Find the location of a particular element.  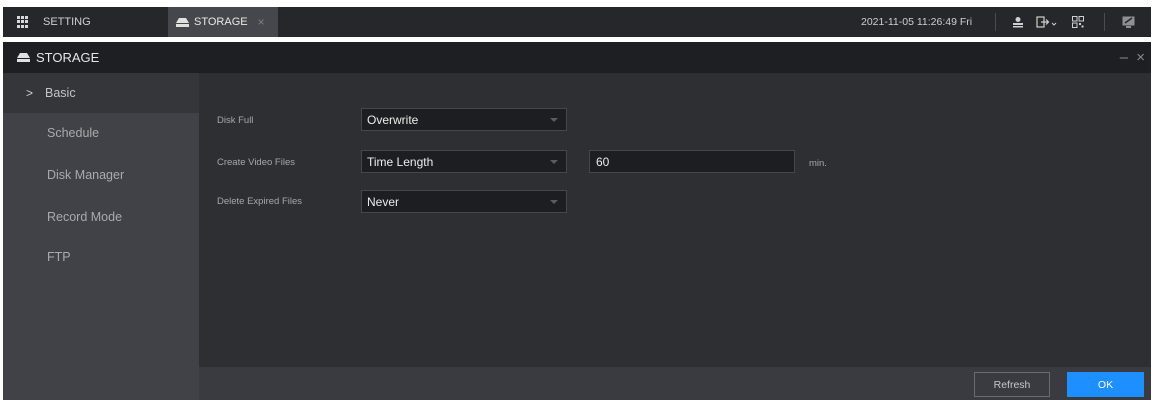

minimize-screen-icon is located at coordinates (1128, 22).